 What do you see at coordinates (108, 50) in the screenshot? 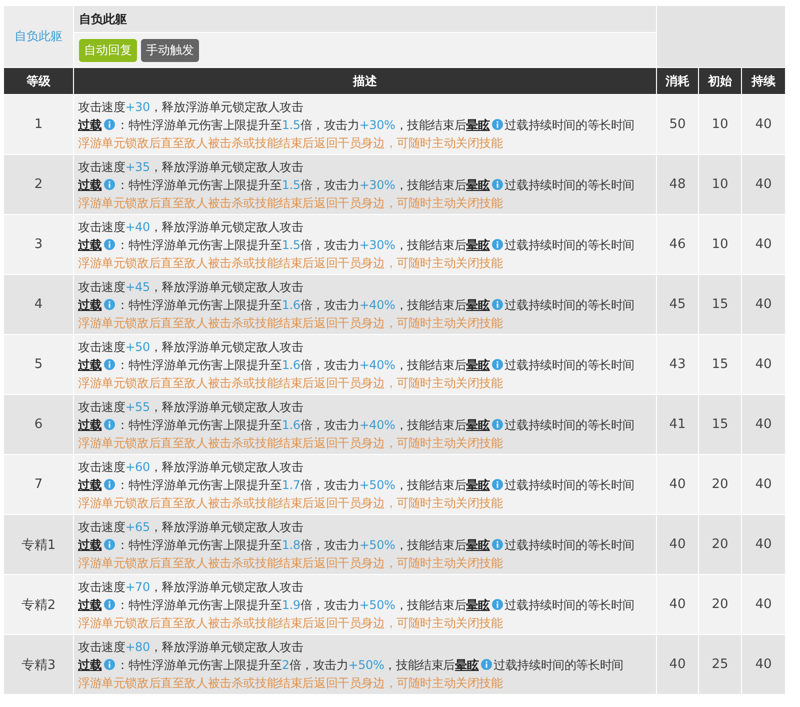
I see `skill-tag: 自动回复` at bounding box center [108, 50].